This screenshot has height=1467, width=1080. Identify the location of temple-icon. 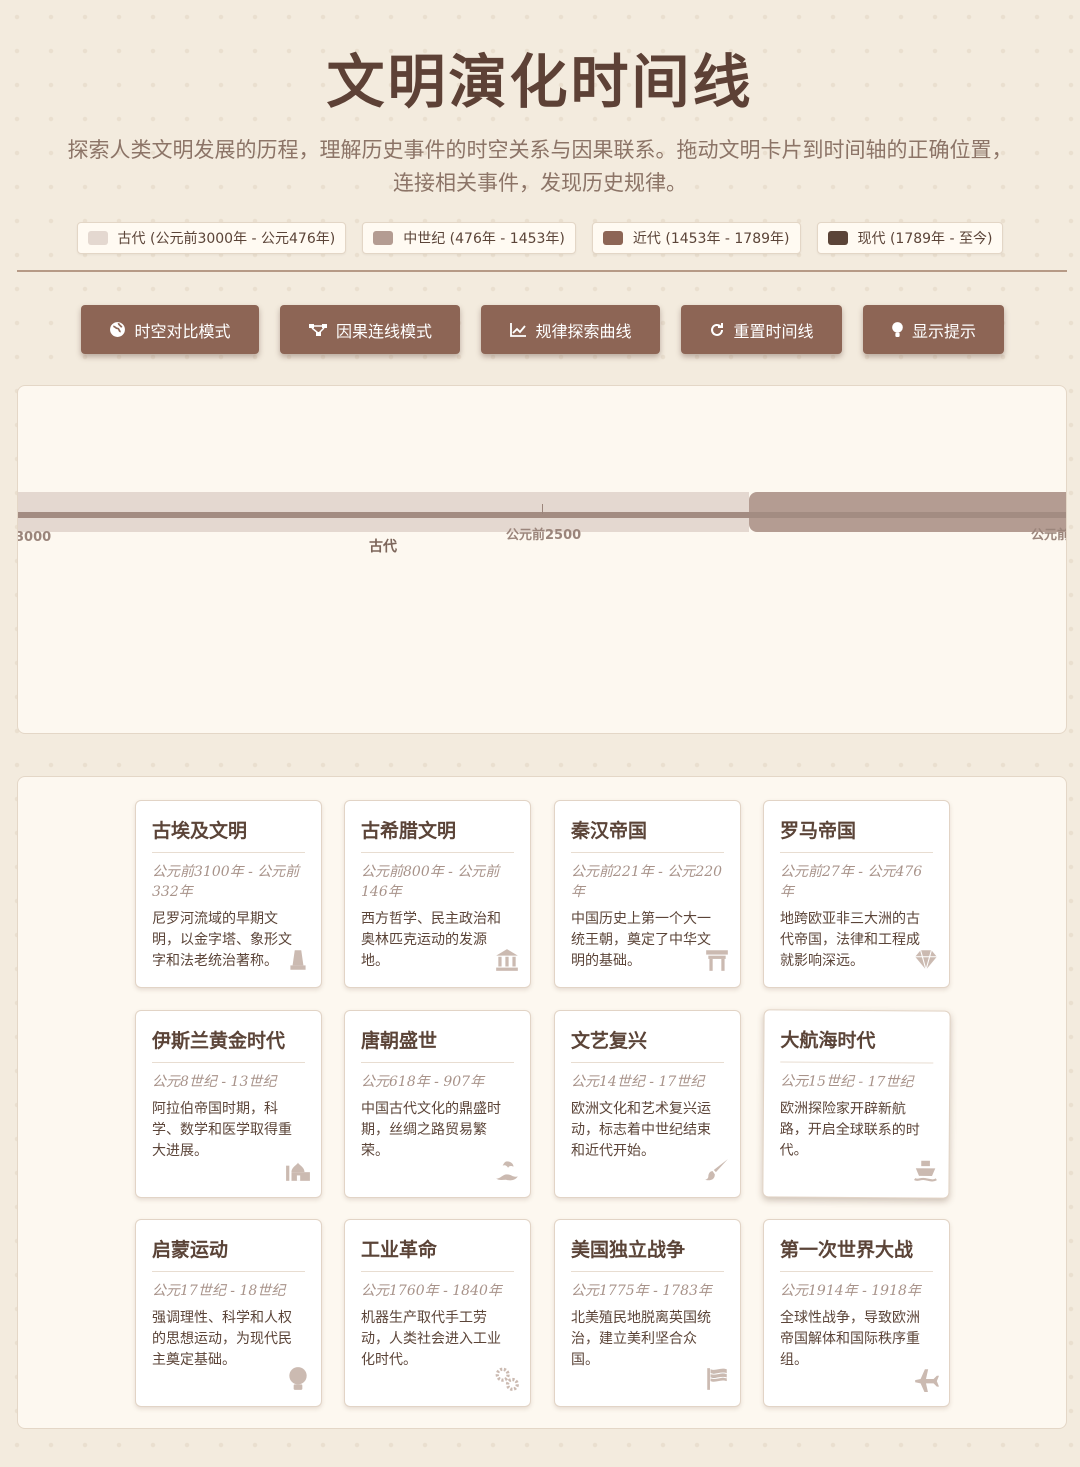
(507, 960).